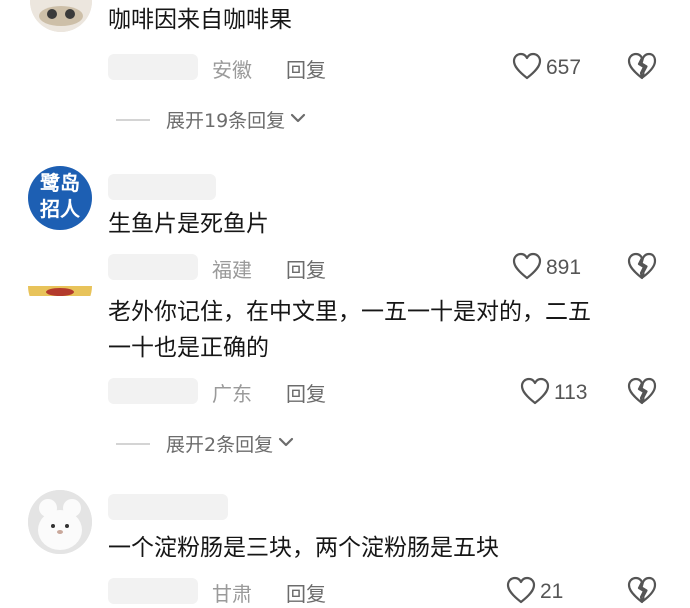 The image size is (690, 608). I want to click on comment-location: 甘肃, so click(232, 594).